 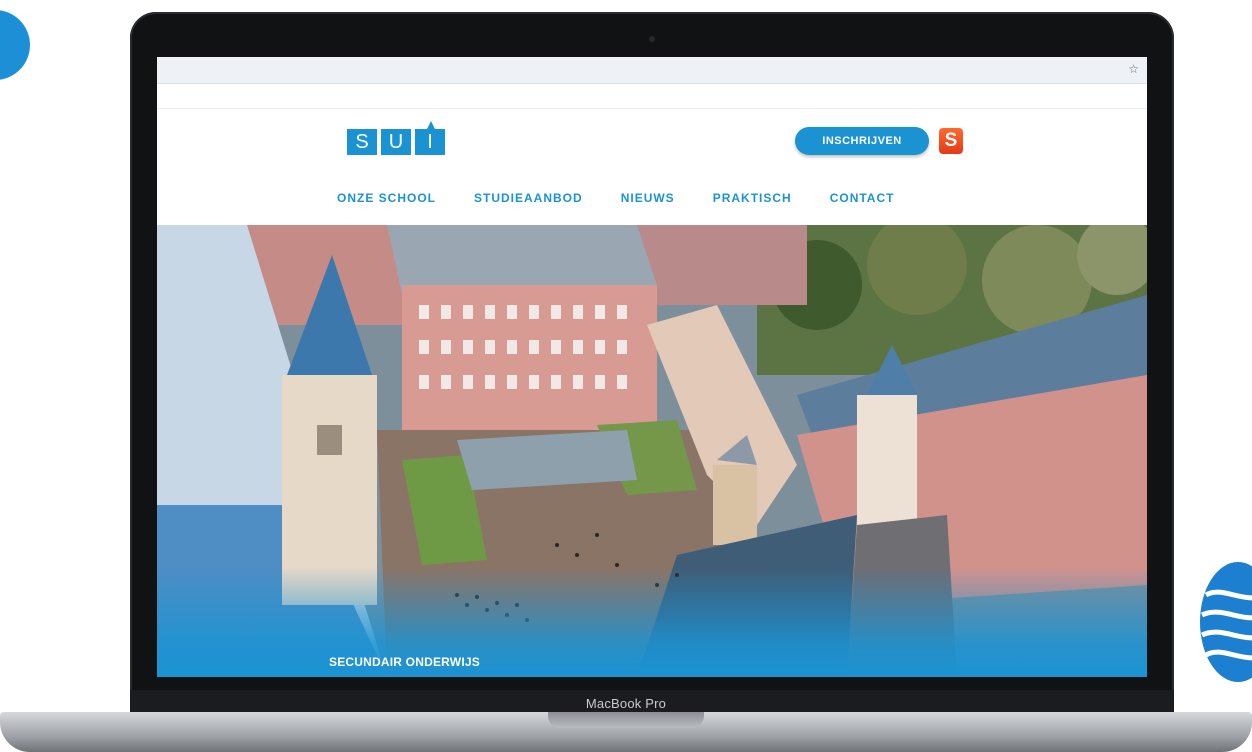 What do you see at coordinates (652, 96) in the screenshot?
I see `browser-spacer` at bounding box center [652, 96].